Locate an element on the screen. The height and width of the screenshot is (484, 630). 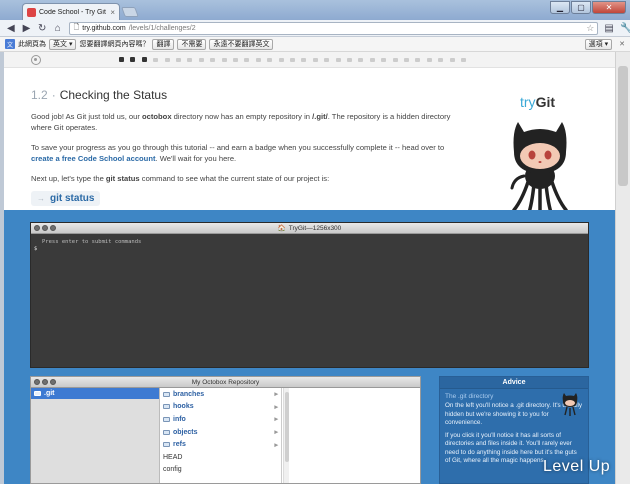
page-icon: 🗋 is located at coordinates (76, 27).